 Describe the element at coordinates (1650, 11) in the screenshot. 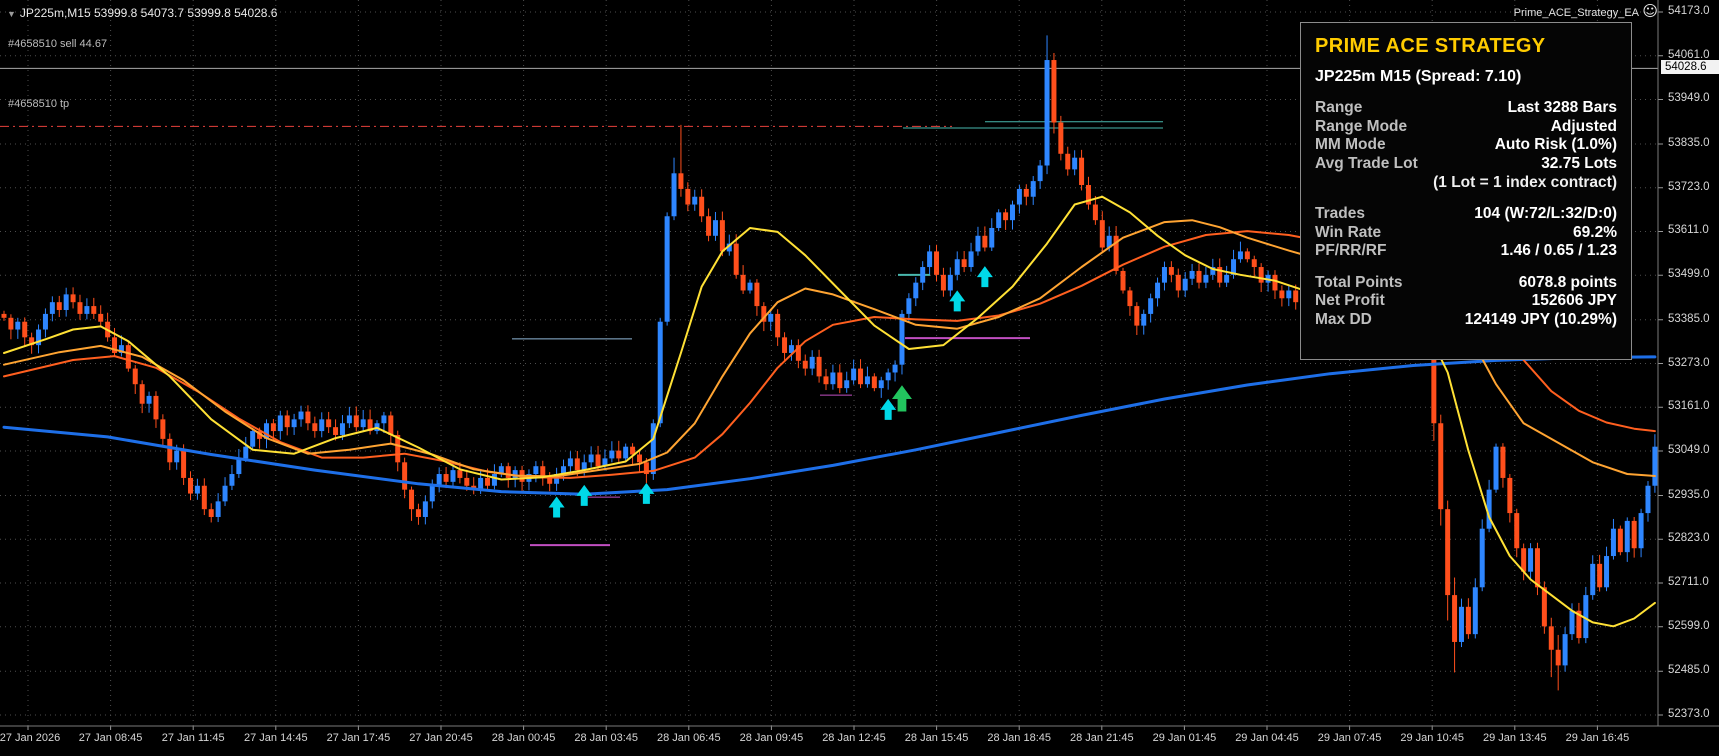

I see `ea-active-smiley-icon: ☺` at that location.